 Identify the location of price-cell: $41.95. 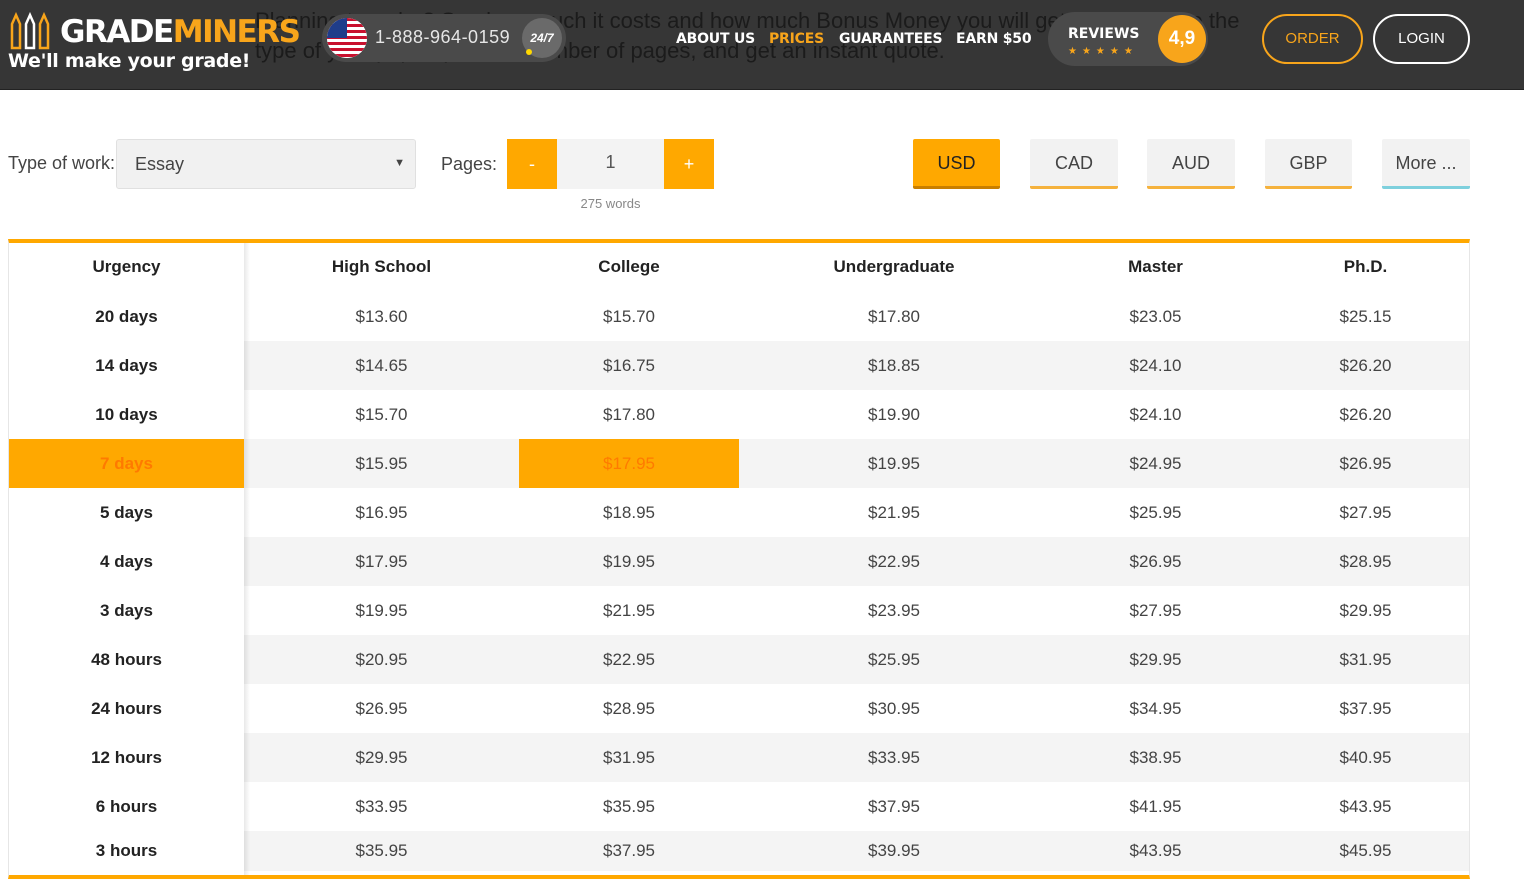
(1155, 806).